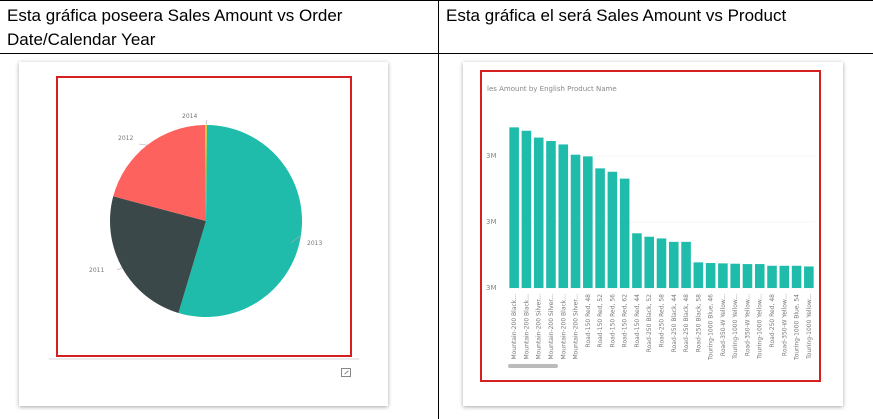 This screenshot has width=873, height=419. What do you see at coordinates (436, 53) in the screenshot?
I see `table-header-divider` at bounding box center [436, 53].